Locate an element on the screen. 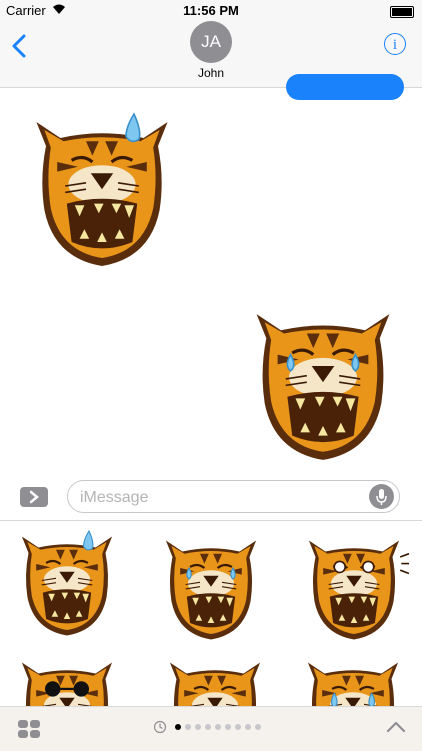 This screenshot has width=422, height=751. sticker-tiger-sweating is located at coordinates (102, 194).